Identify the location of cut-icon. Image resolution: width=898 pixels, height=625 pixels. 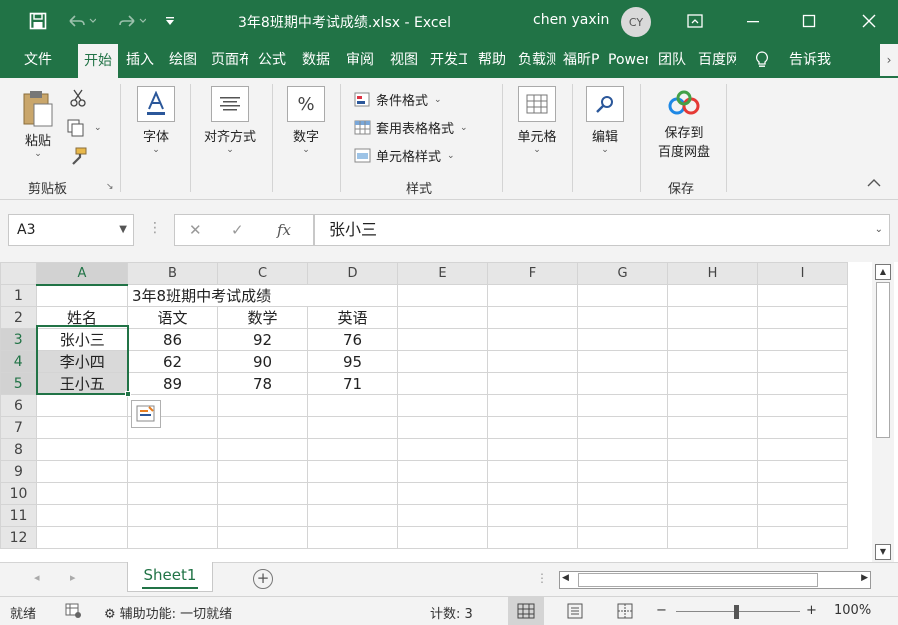
(78, 98).